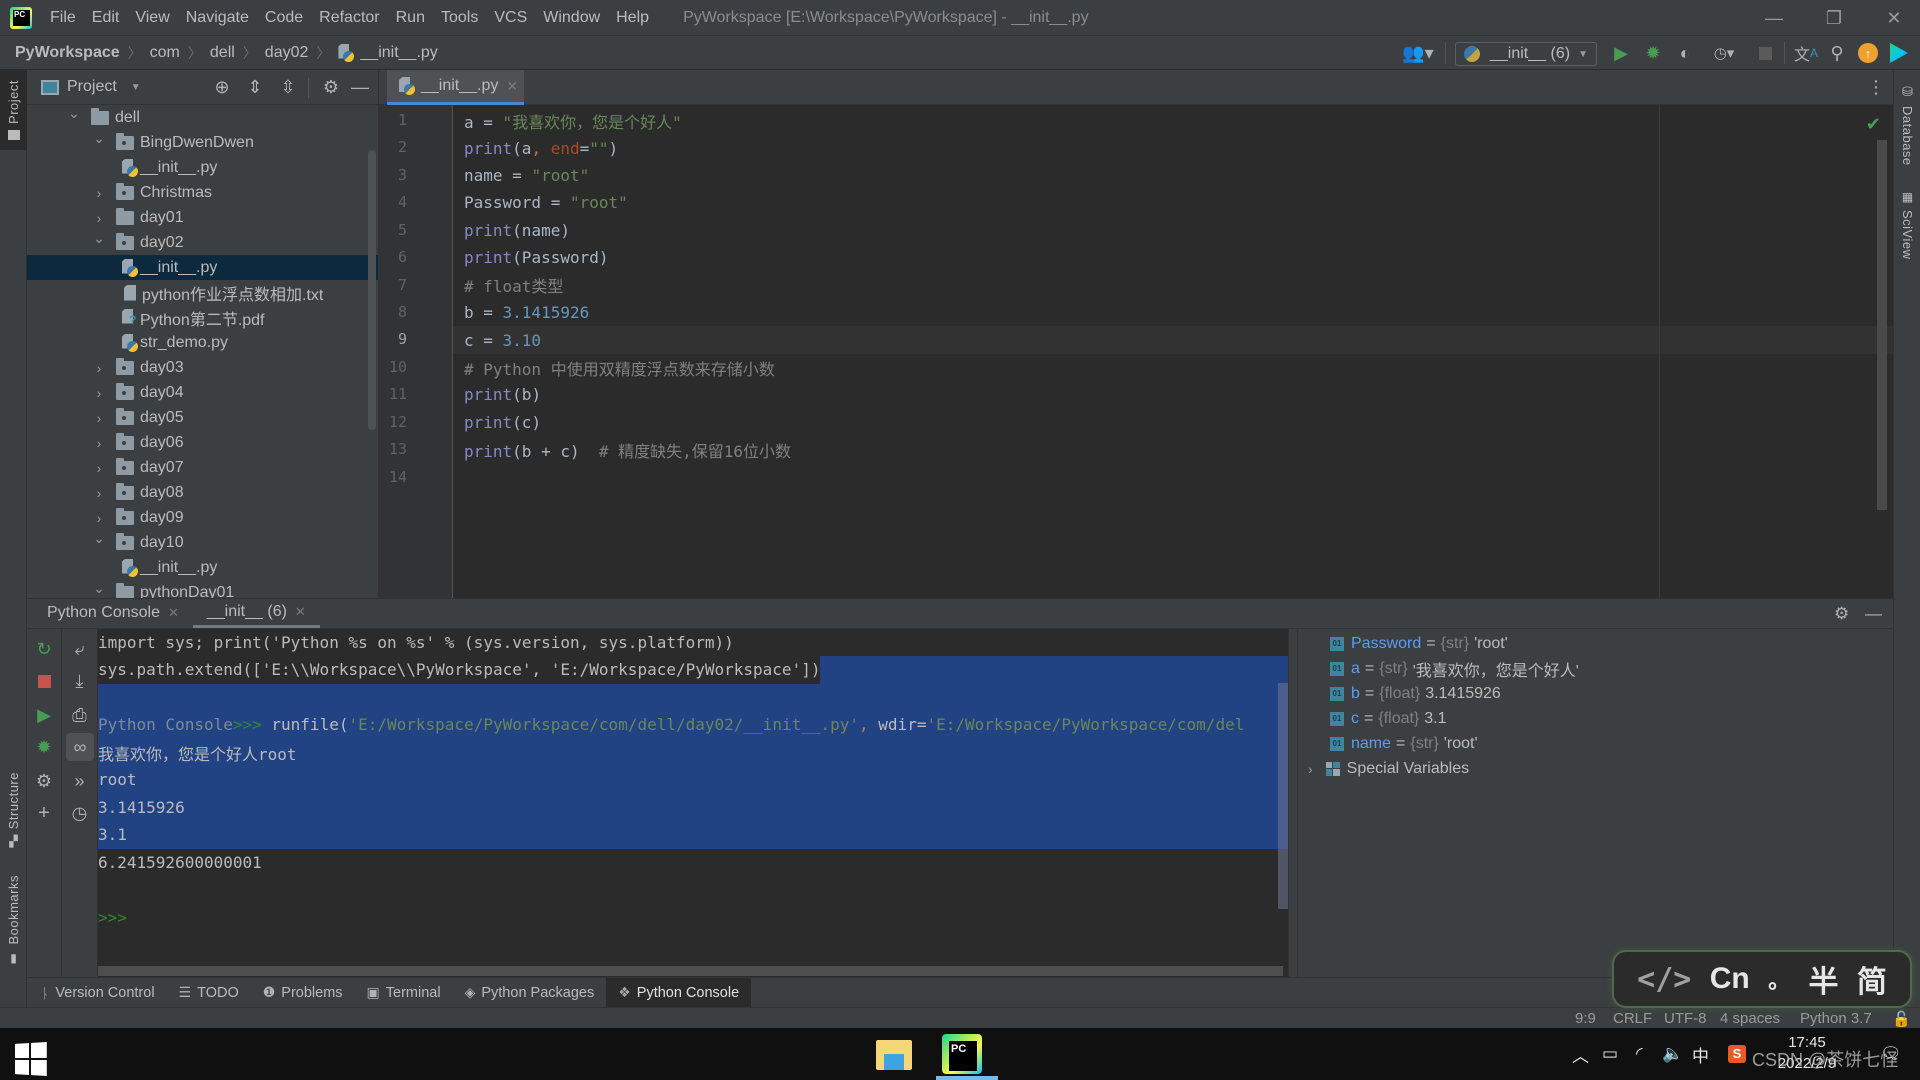 The height and width of the screenshot is (1080, 1920). What do you see at coordinates (393, 230) in the screenshot?
I see `line-number: 5` at bounding box center [393, 230].